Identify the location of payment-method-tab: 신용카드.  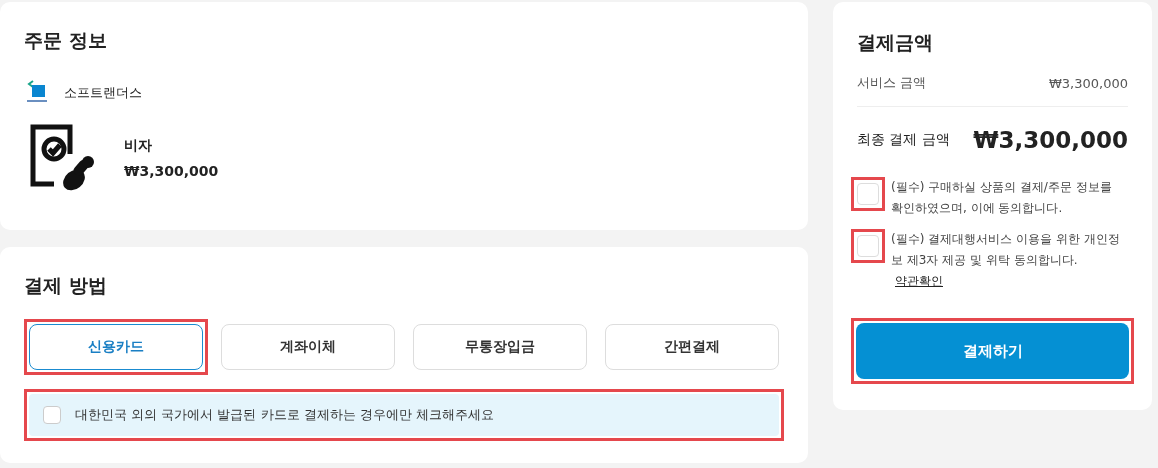
(116, 347).